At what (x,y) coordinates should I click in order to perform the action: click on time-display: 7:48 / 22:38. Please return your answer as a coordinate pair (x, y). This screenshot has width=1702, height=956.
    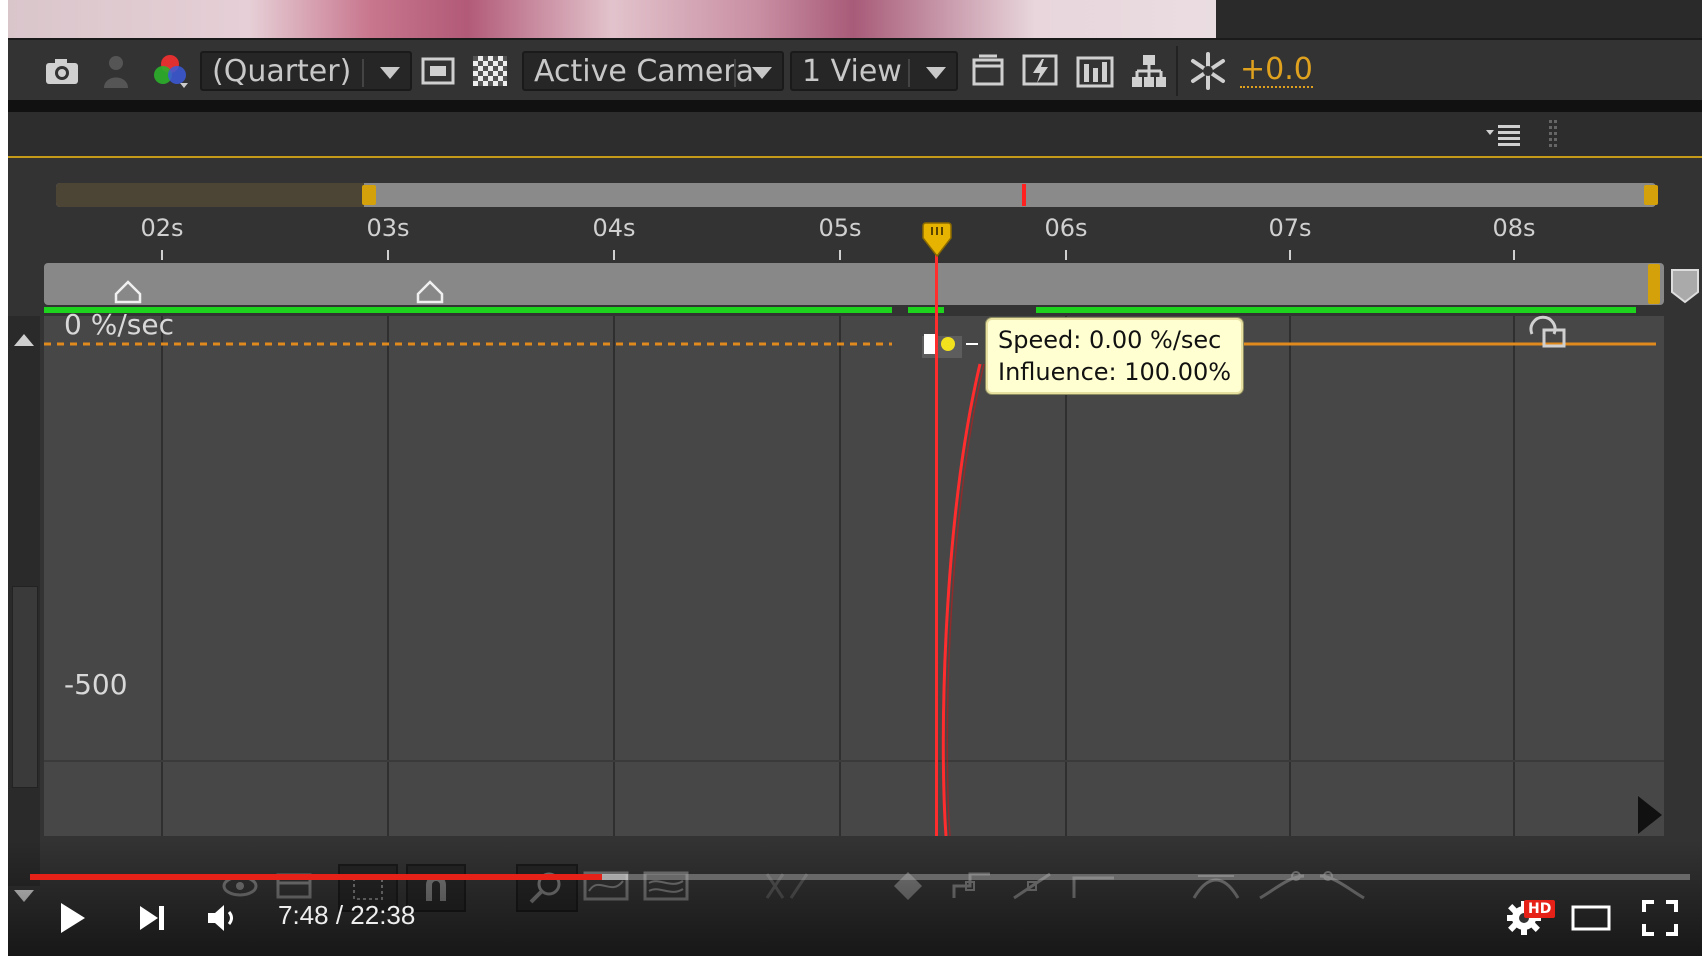
    Looking at the image, I should click on (347, 915).